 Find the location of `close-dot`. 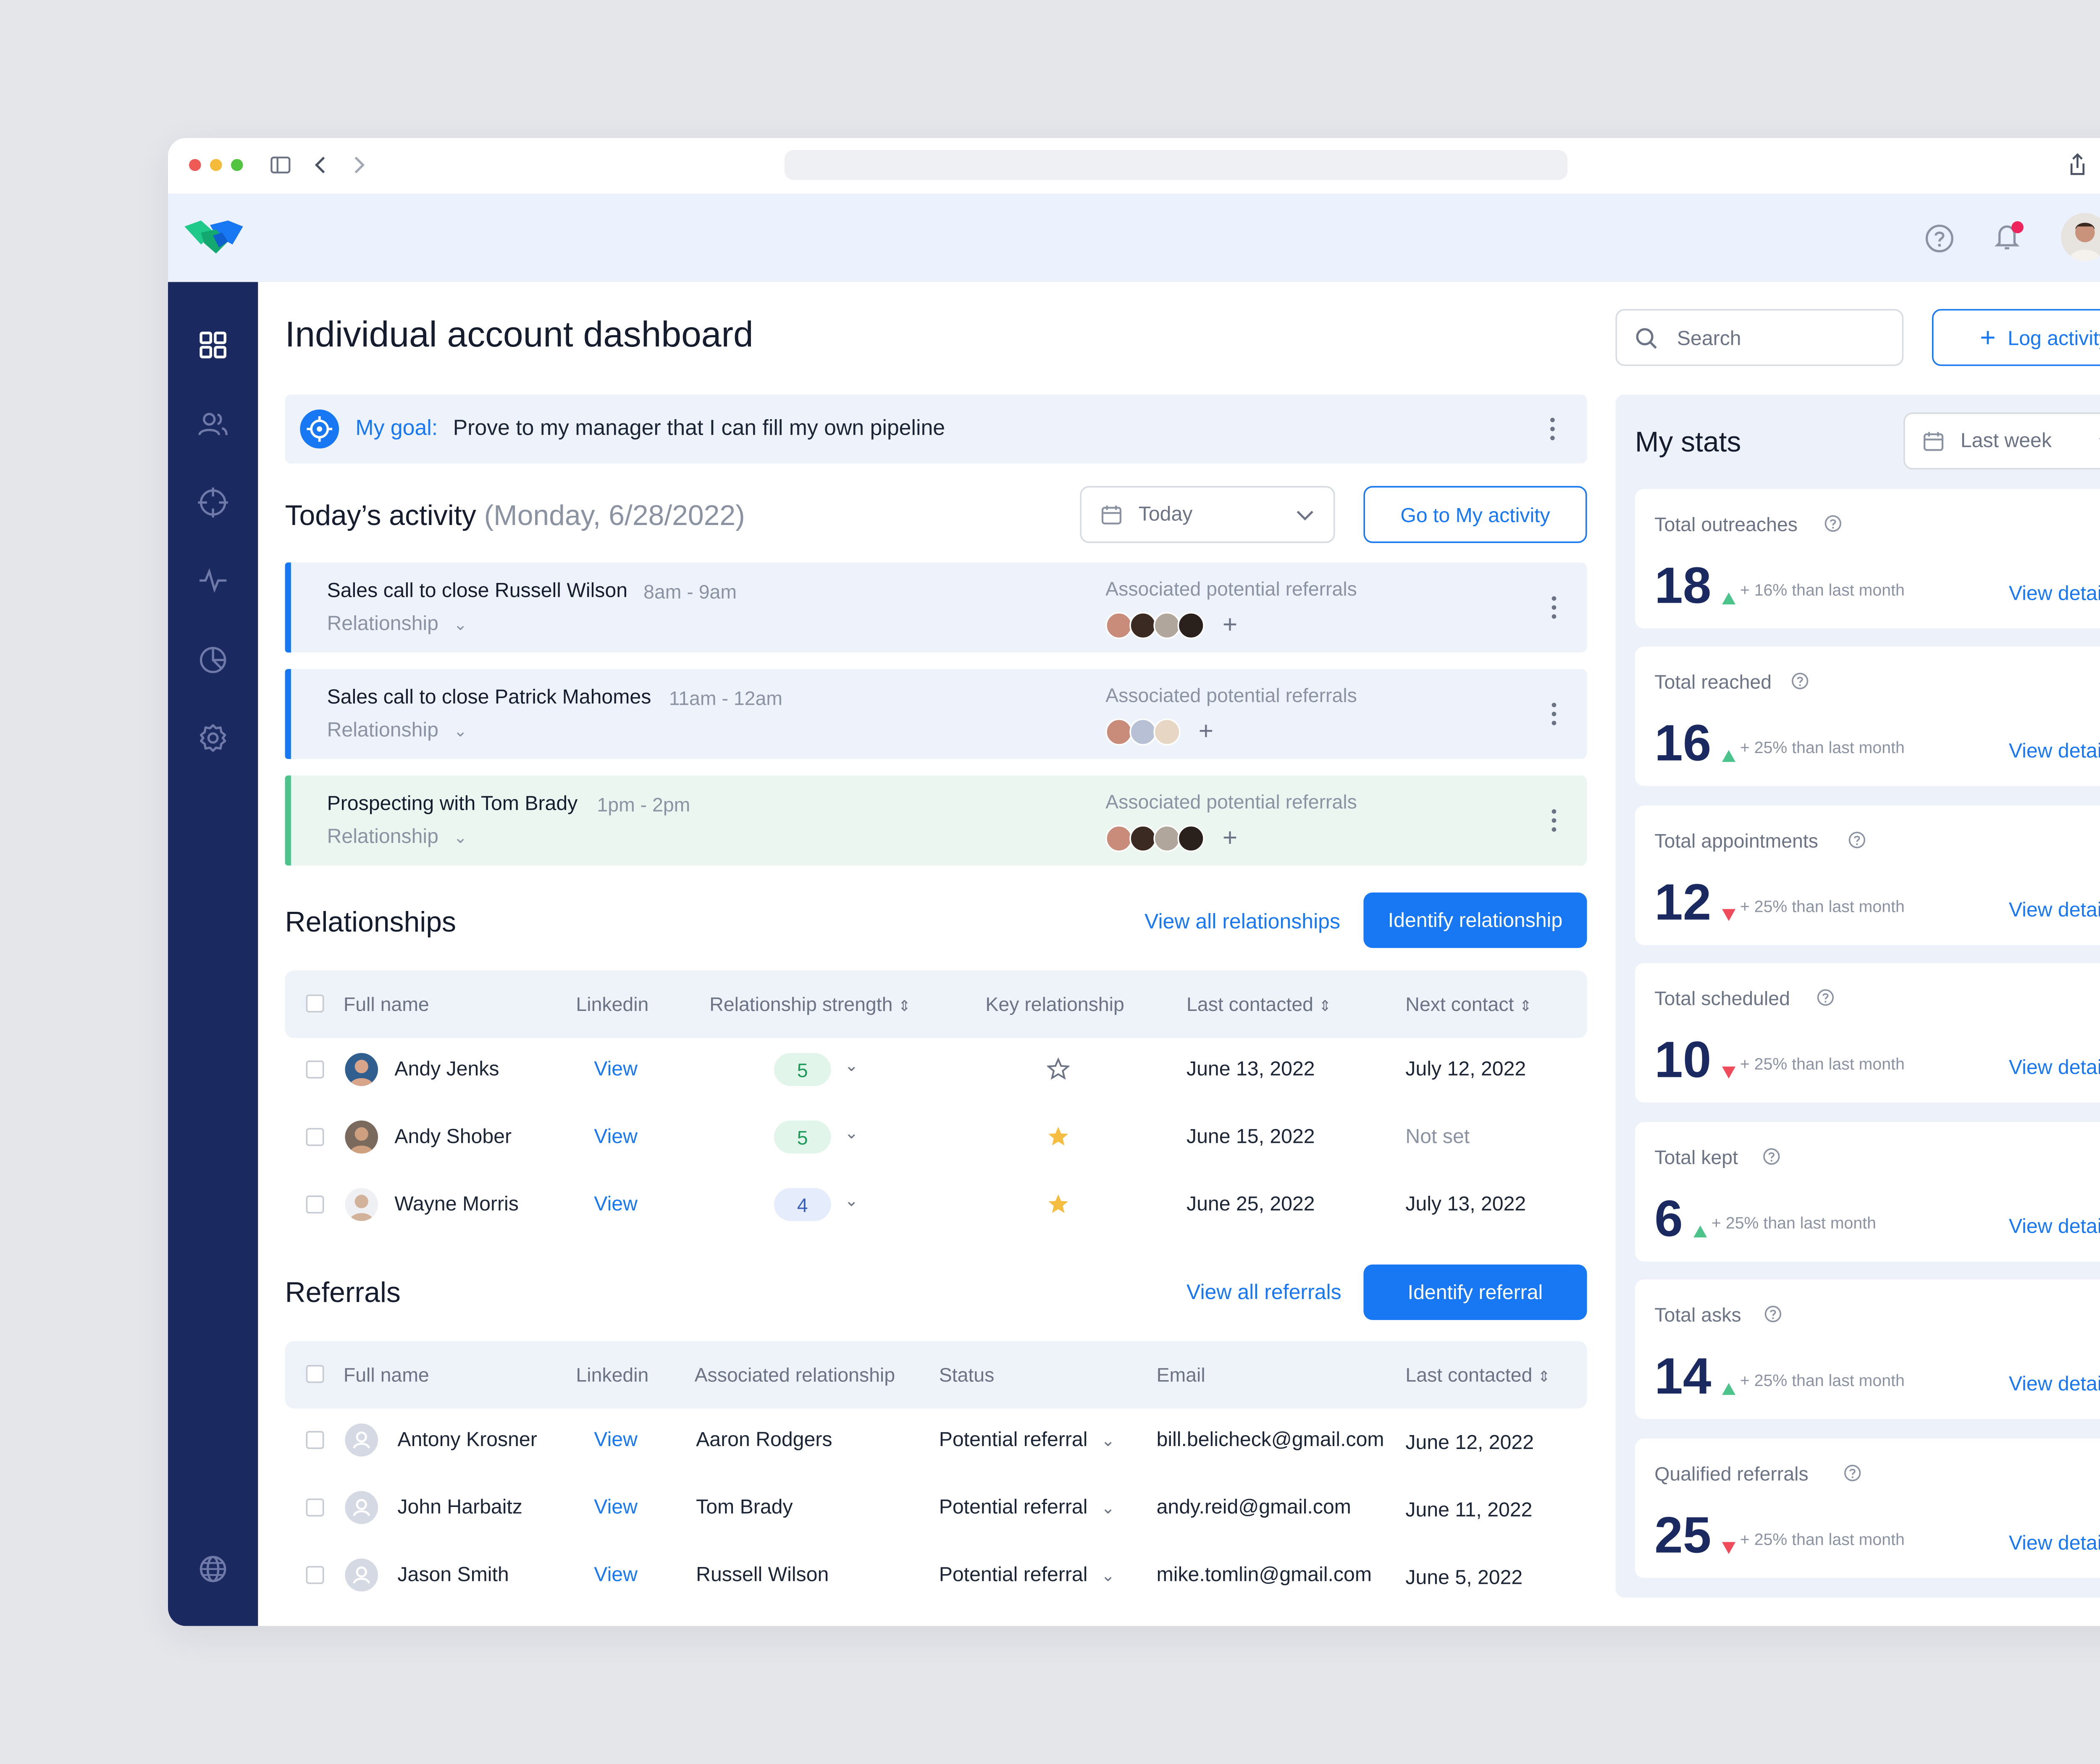

close-dot is located at coordinates (195, 165).